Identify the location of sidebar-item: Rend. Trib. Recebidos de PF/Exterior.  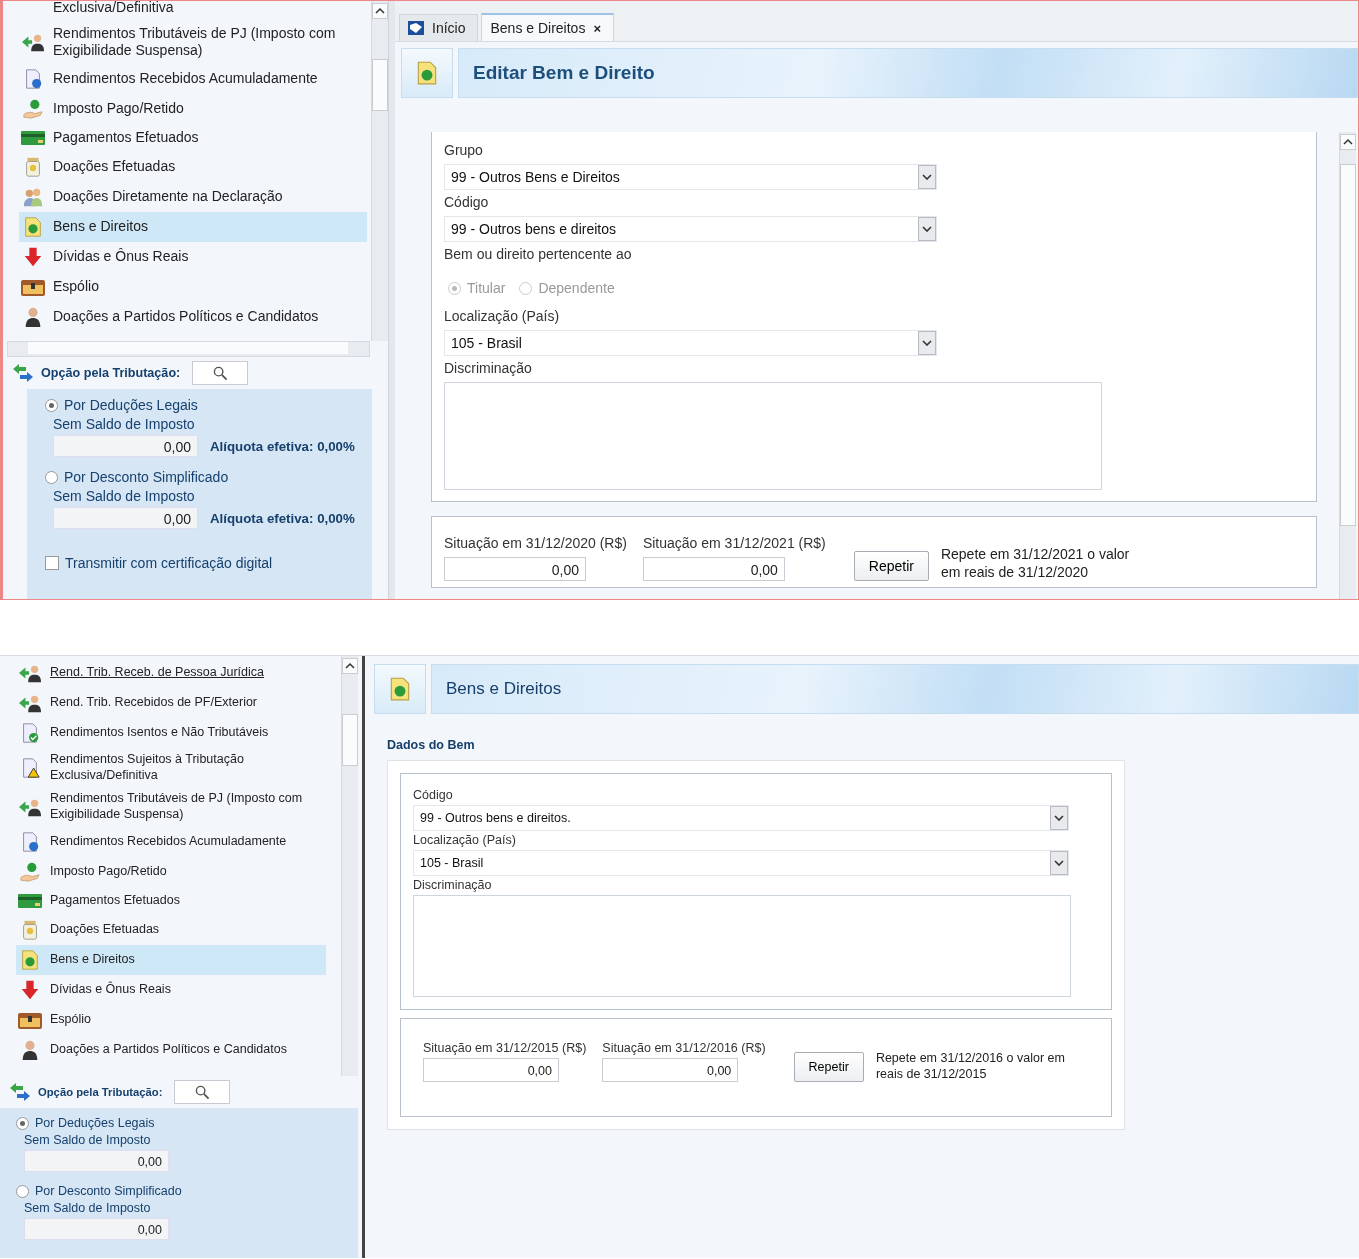
(171, 703).